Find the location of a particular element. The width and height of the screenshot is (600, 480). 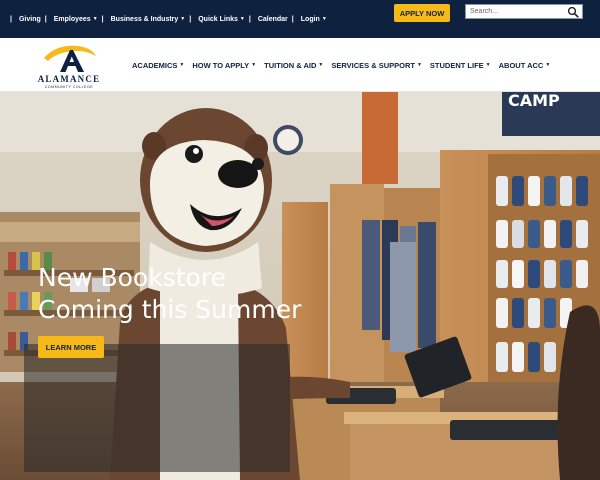

nav-item-services-support: SERVICES & SUPPORT ▼ is located at coordinates (376, 65).